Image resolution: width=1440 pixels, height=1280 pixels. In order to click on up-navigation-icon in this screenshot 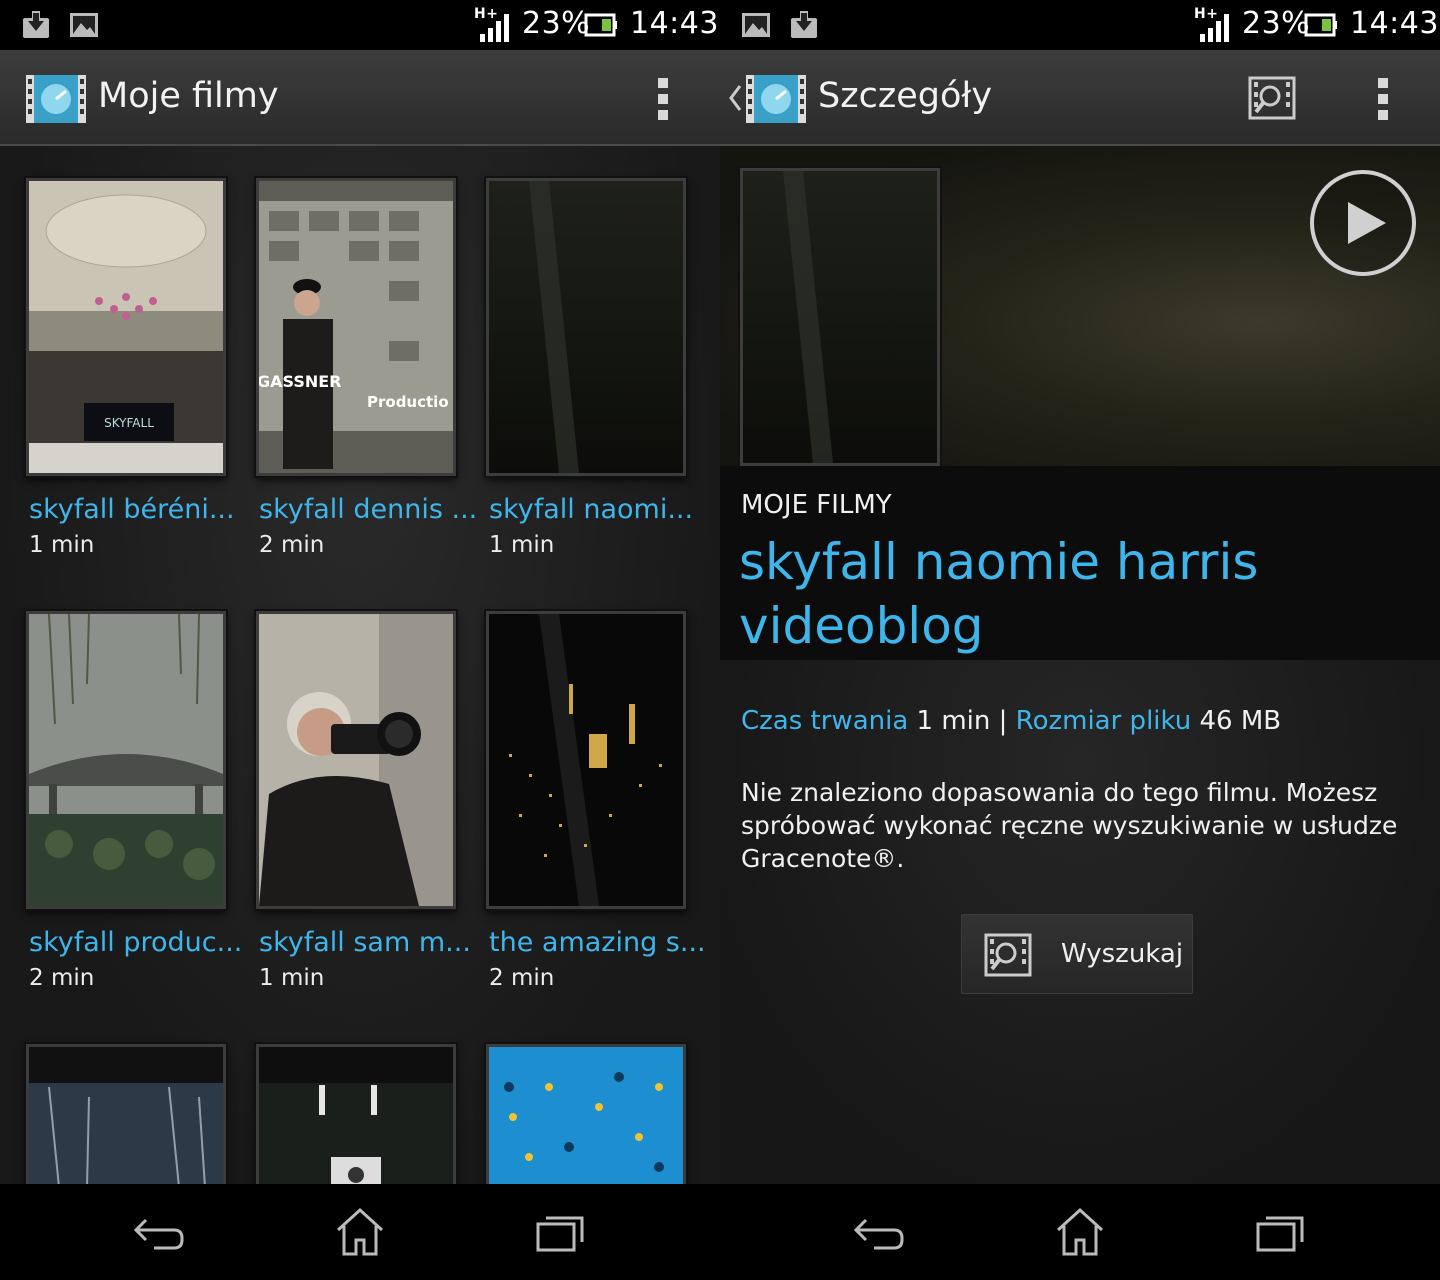, I will do `click(735, 98)`.